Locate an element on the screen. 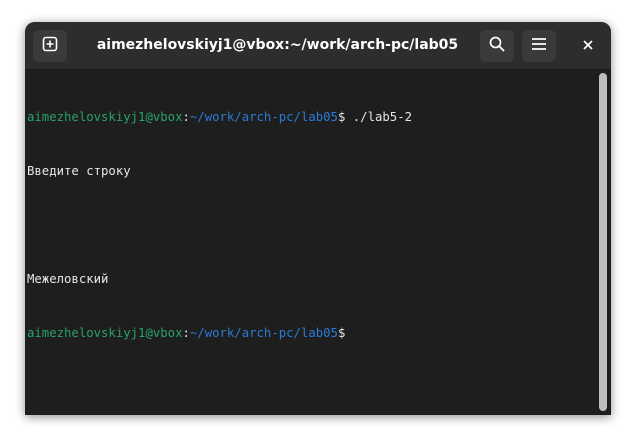 The height and width of the screenshot is (443, 636). close-icon is located at coordinates (588, 46).